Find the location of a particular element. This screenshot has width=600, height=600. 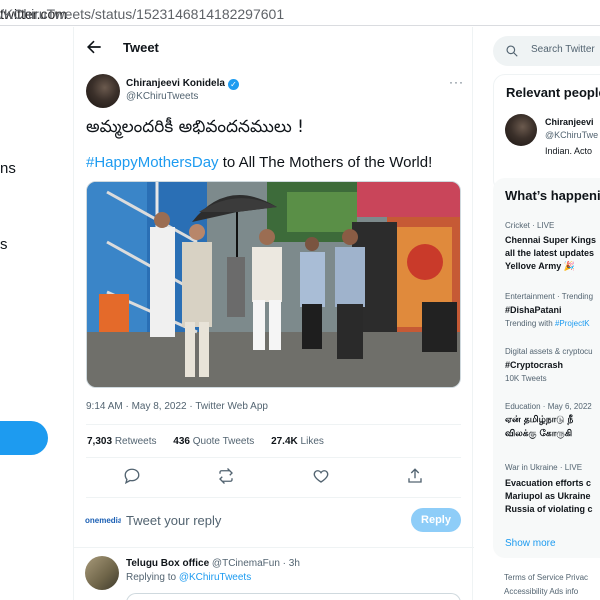

quote-tweets-stat: 436 Quote Tweets is located at coordinates (213, 441).